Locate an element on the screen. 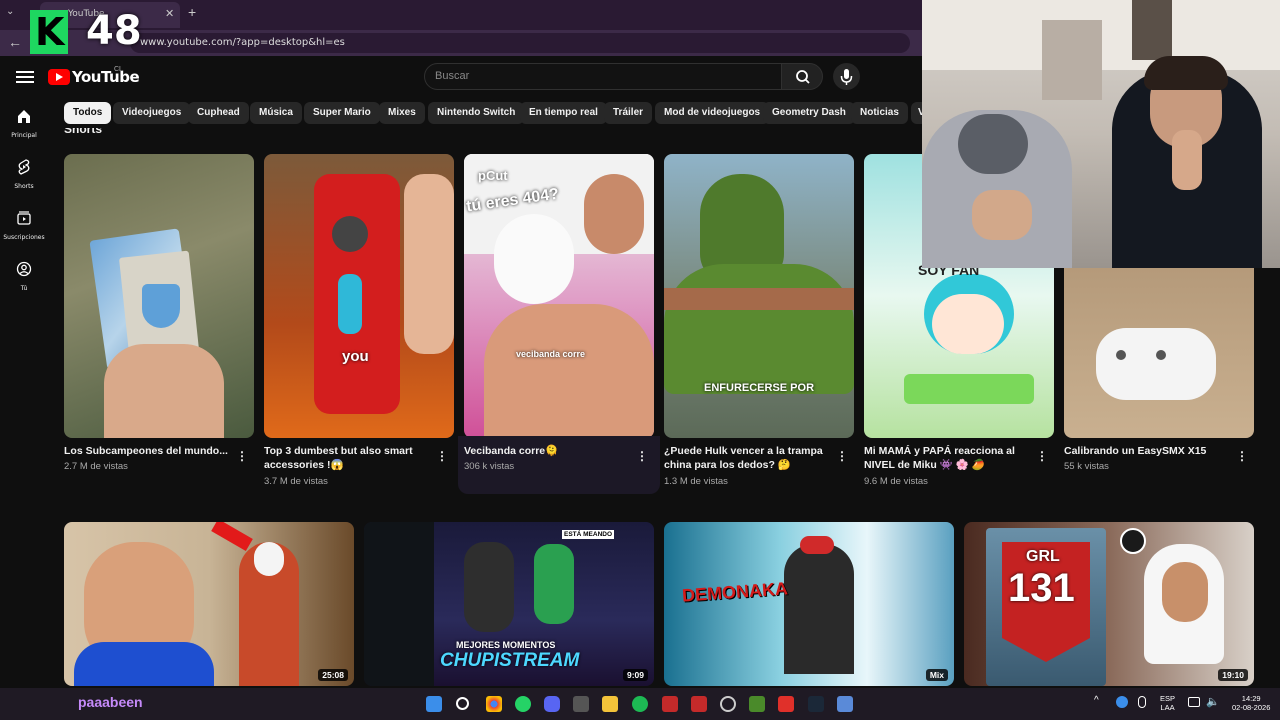  chip-musica: Música is located at coordinates (276, 113).